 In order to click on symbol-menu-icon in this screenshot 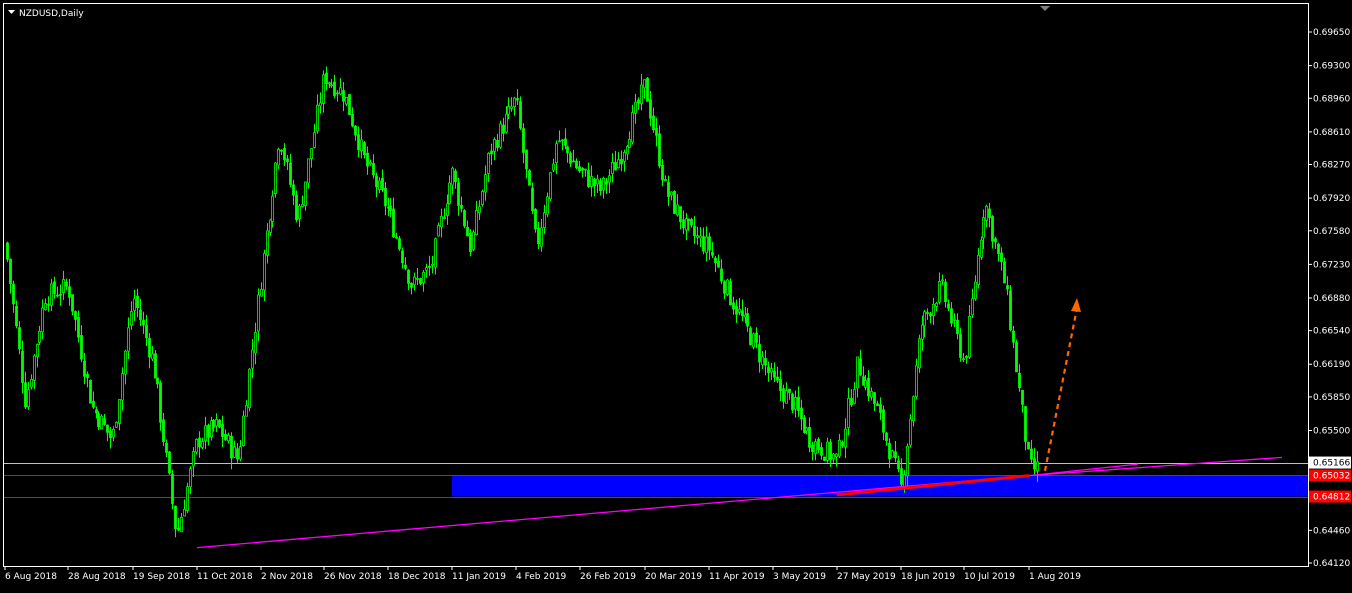, I will do `click(11, 12)`.